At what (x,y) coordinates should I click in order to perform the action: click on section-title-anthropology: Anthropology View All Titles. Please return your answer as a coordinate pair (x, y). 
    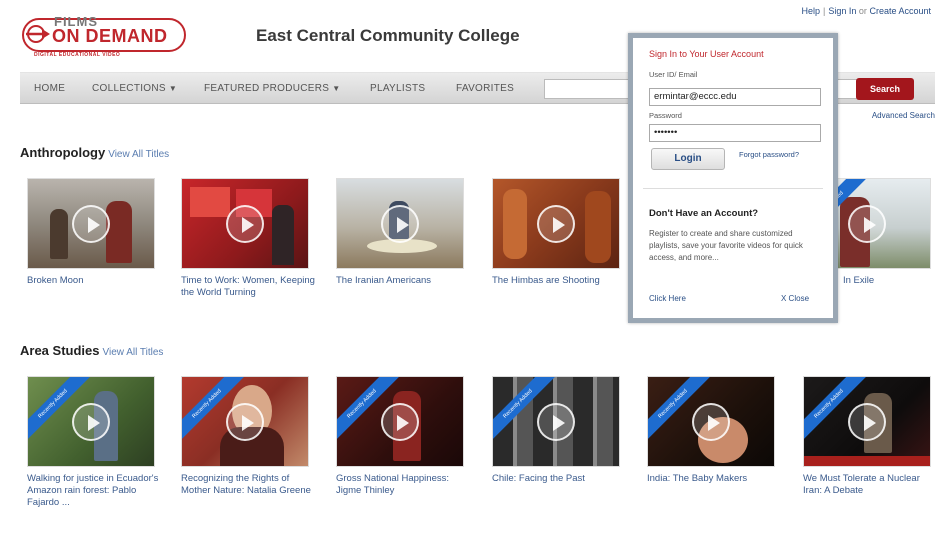
    Looking at the image, I should click on (94, 152).